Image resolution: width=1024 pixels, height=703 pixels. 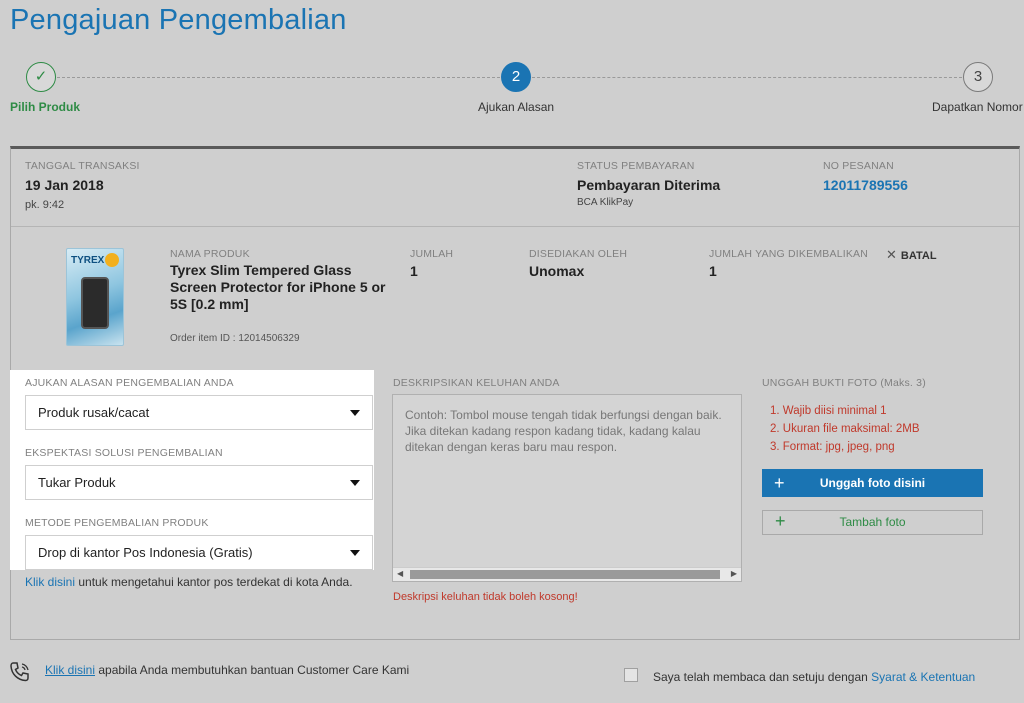 I want to click on order-no-label: NO PESANAN, so click(x=858, y=166).